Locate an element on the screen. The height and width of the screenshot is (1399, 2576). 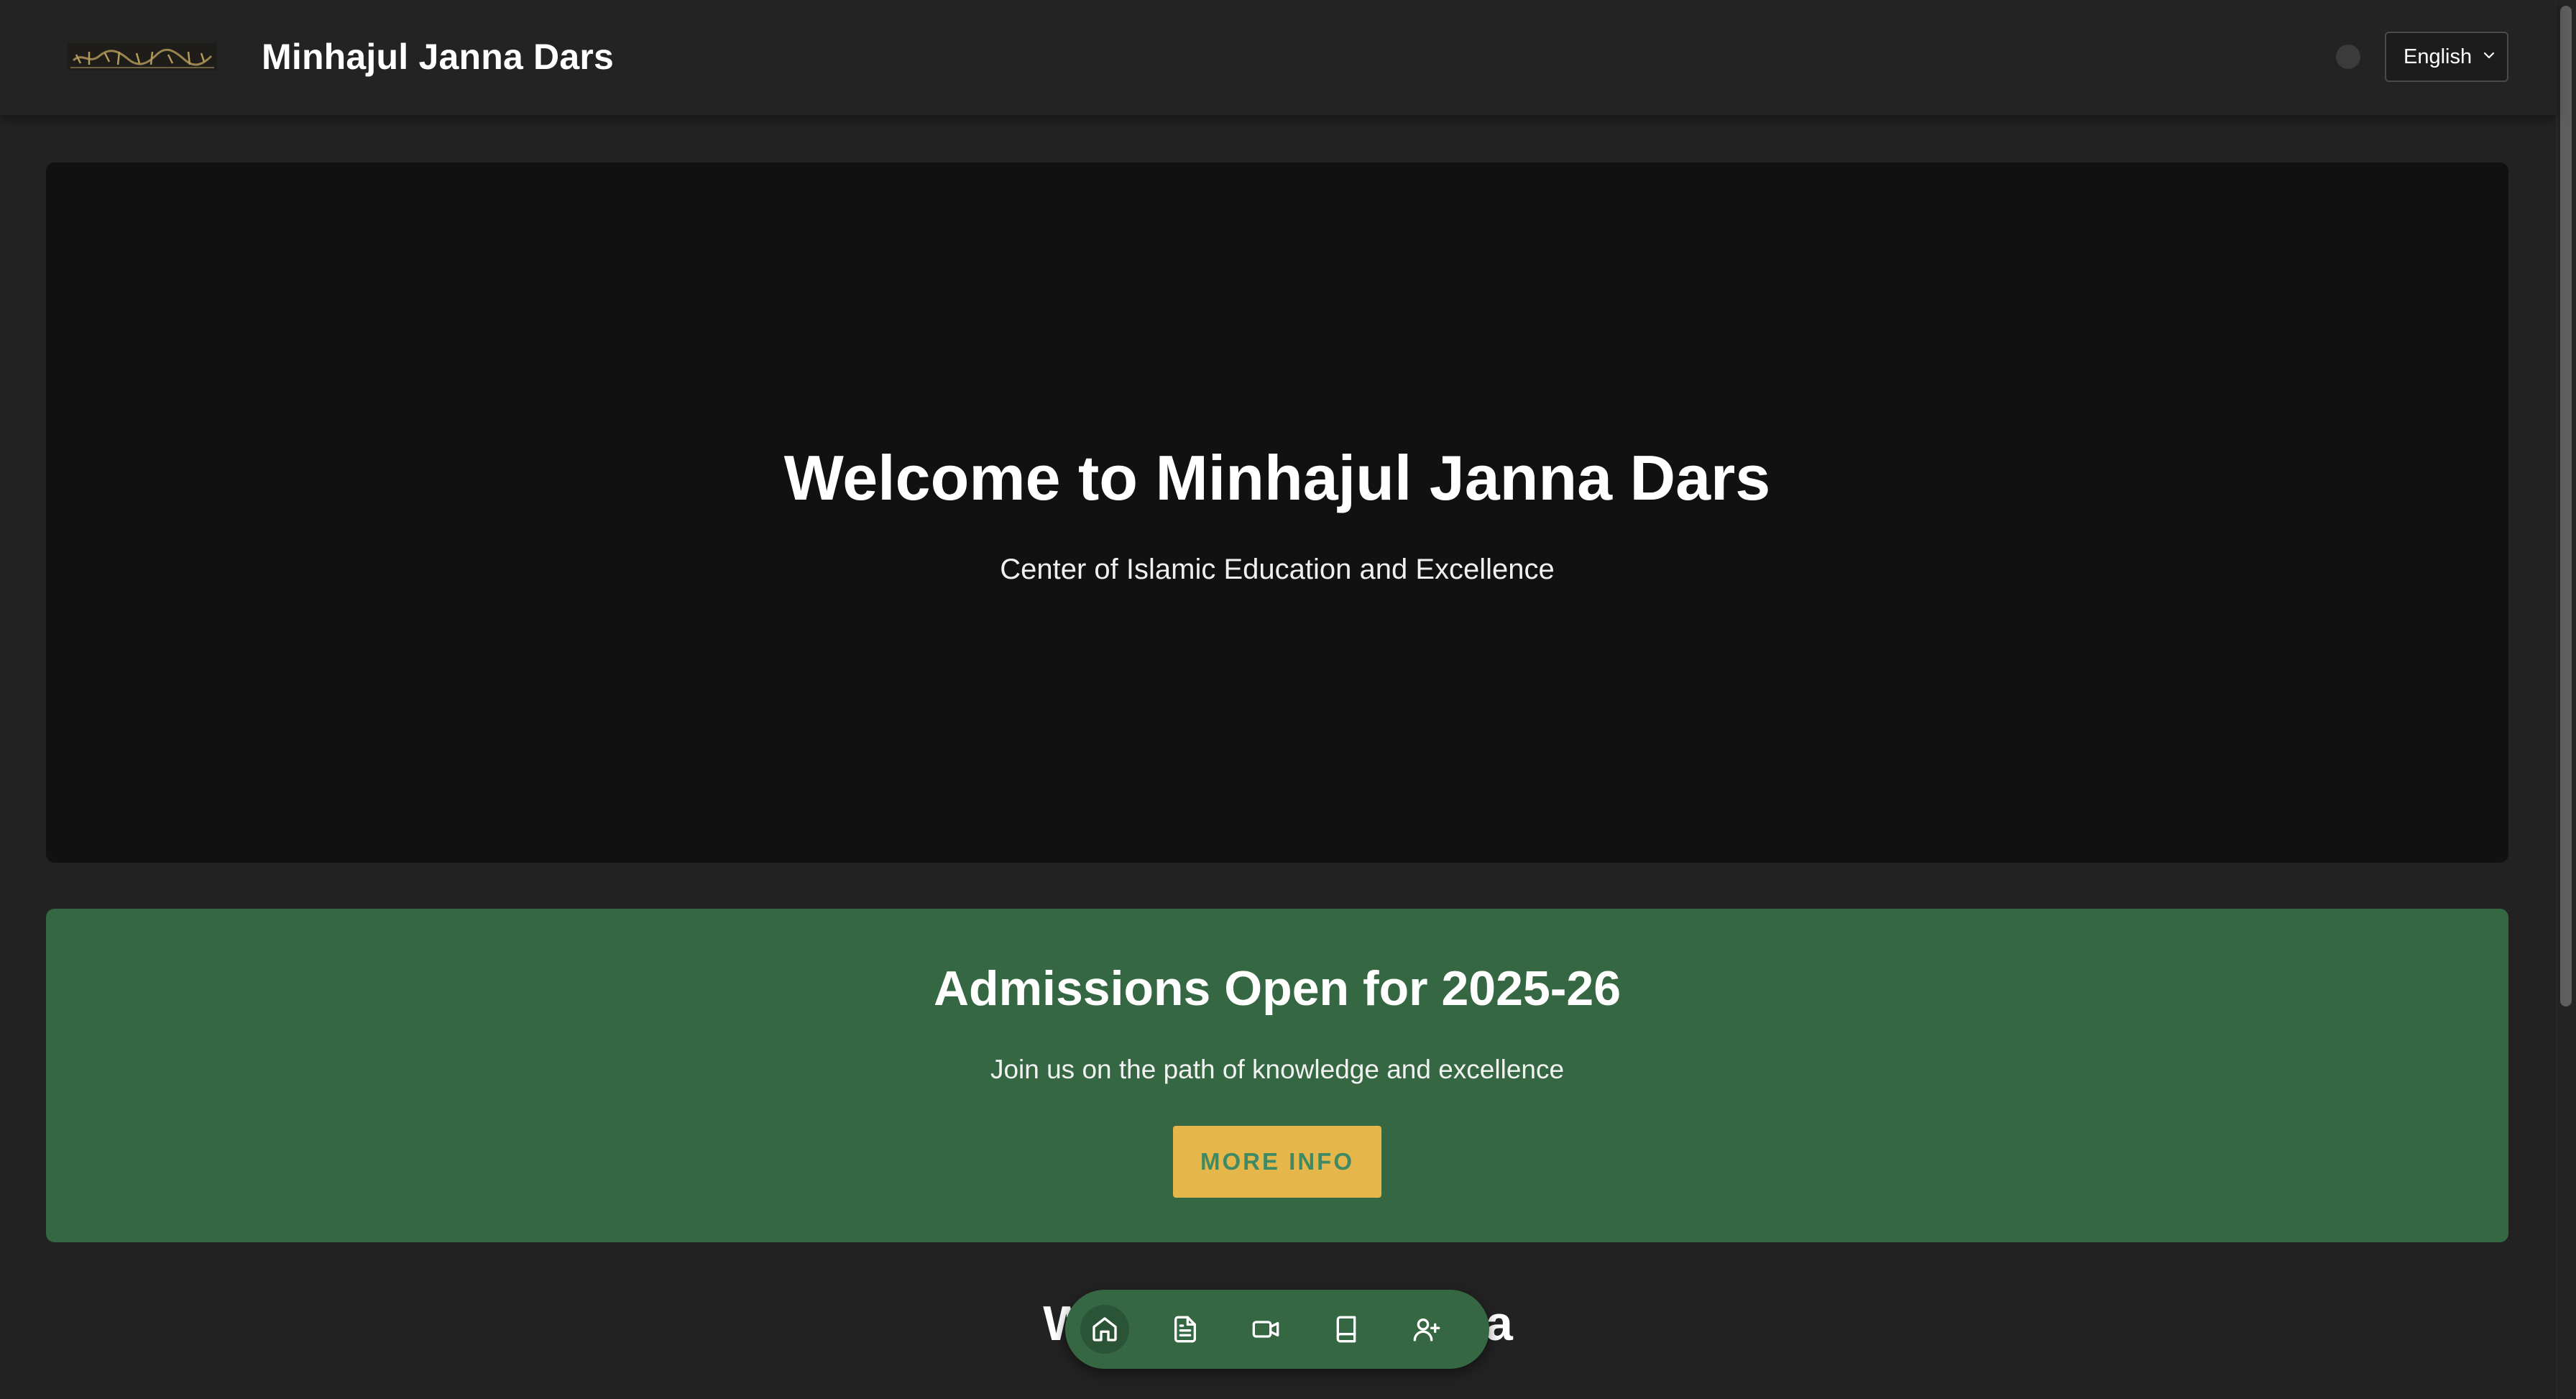
book-icon is located at coordinates (1346, 1330).